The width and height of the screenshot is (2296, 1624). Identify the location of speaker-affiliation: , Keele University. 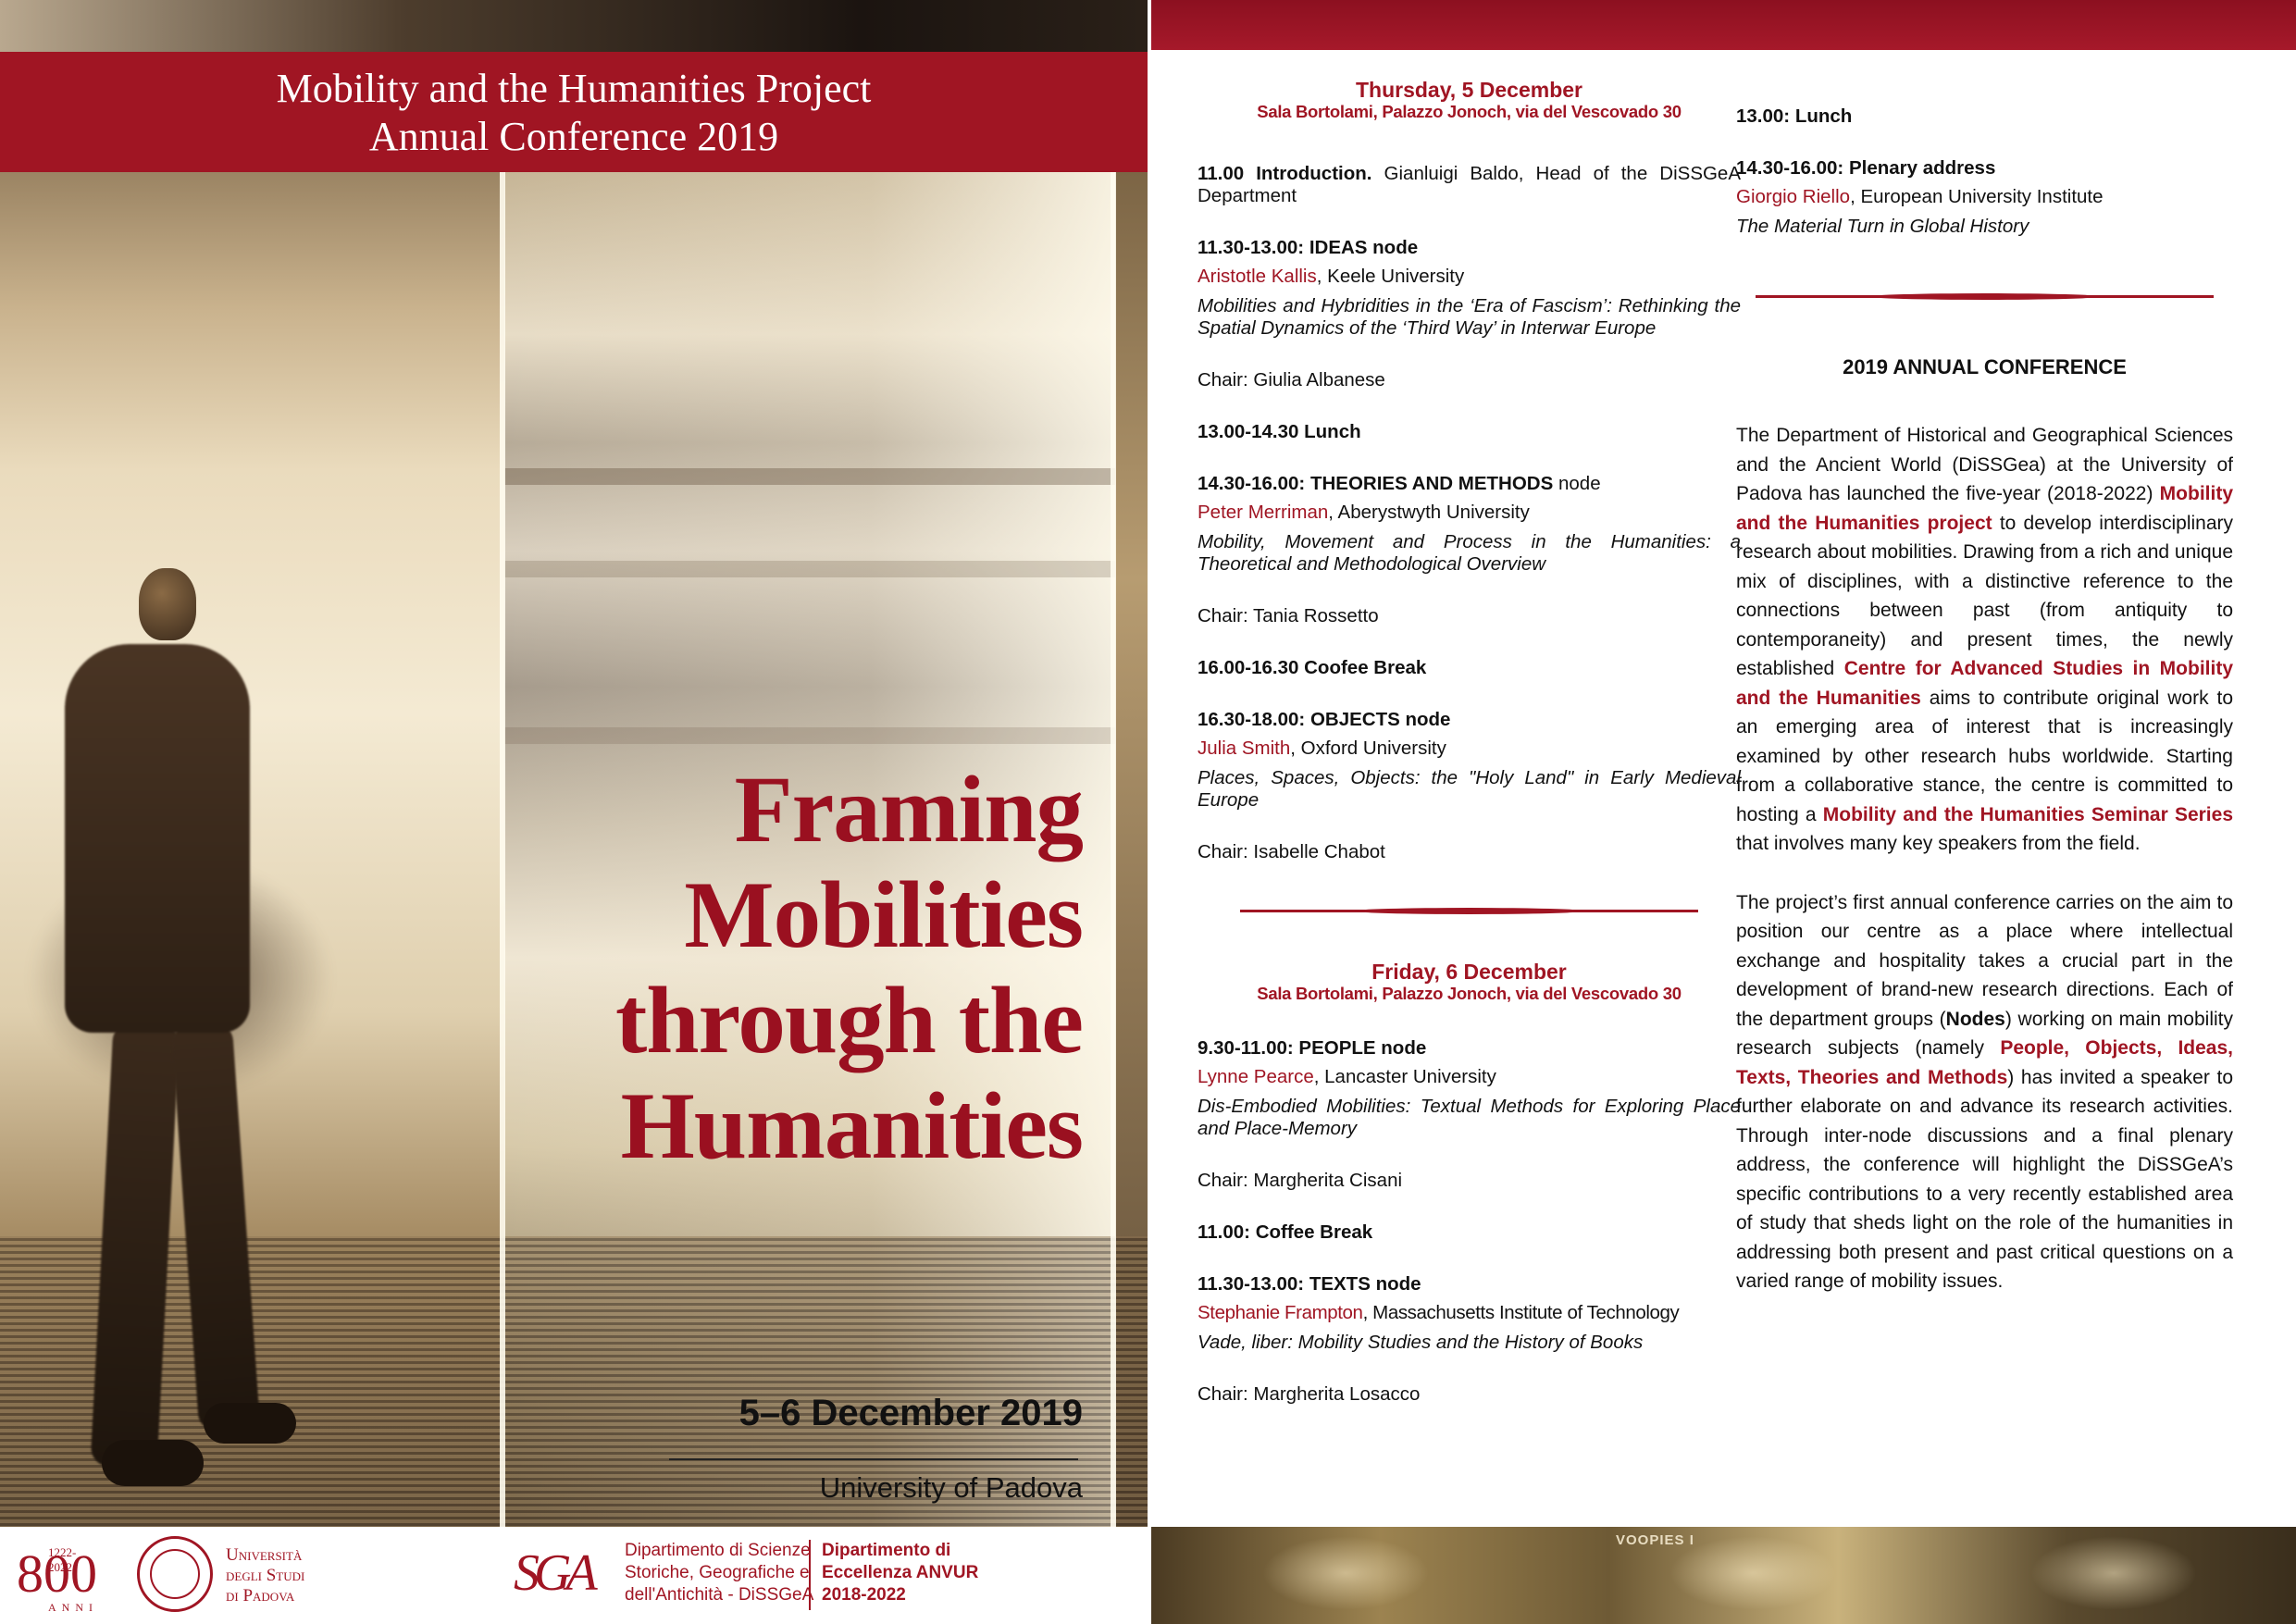
(1391, 276).